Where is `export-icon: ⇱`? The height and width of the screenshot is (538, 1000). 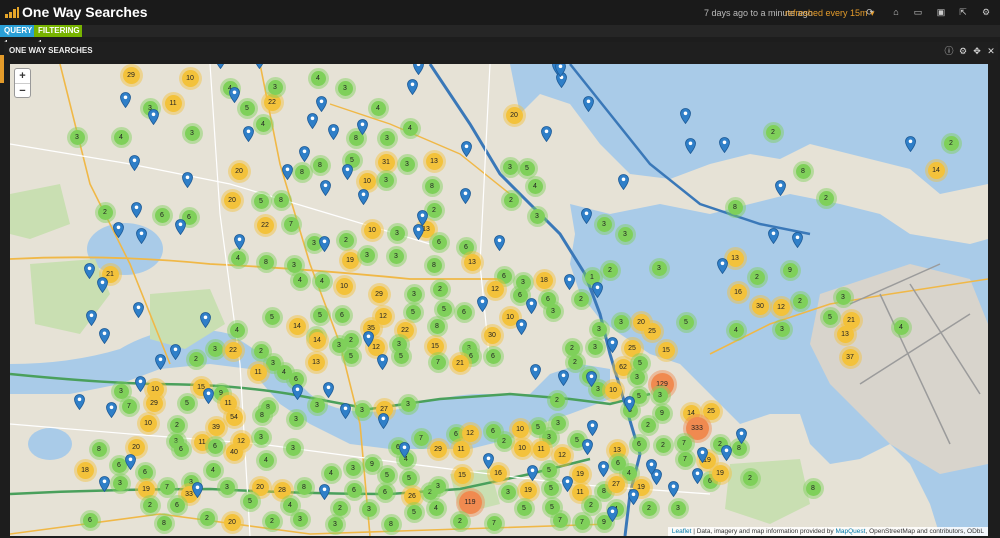 export-icon: ⇱ is located at coordinates (963, 12).